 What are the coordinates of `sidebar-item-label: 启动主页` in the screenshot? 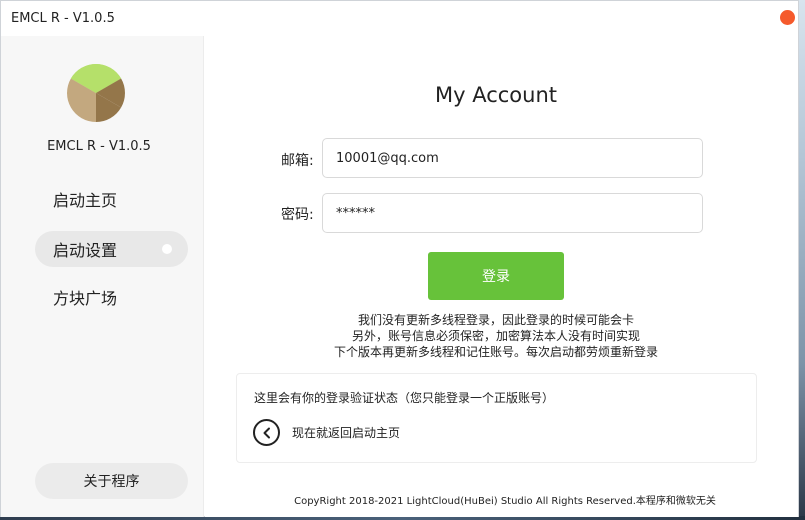 It's located at (85, 200).